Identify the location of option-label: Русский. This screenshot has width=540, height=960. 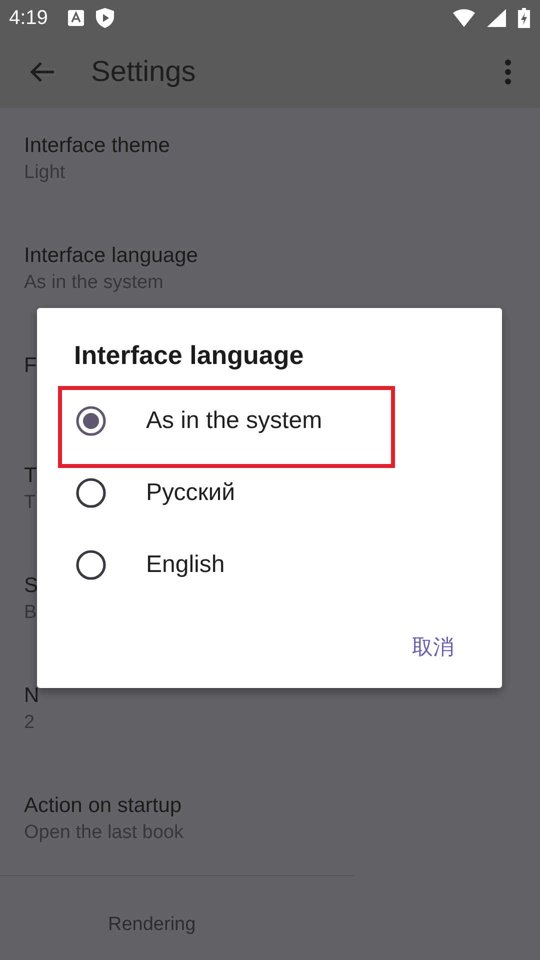
(191, 493).